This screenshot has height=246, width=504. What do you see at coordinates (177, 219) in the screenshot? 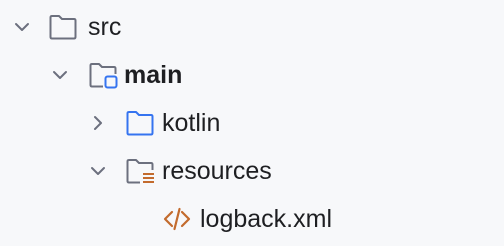
I see `xml-file-icon` at bounding box center [177, 219].